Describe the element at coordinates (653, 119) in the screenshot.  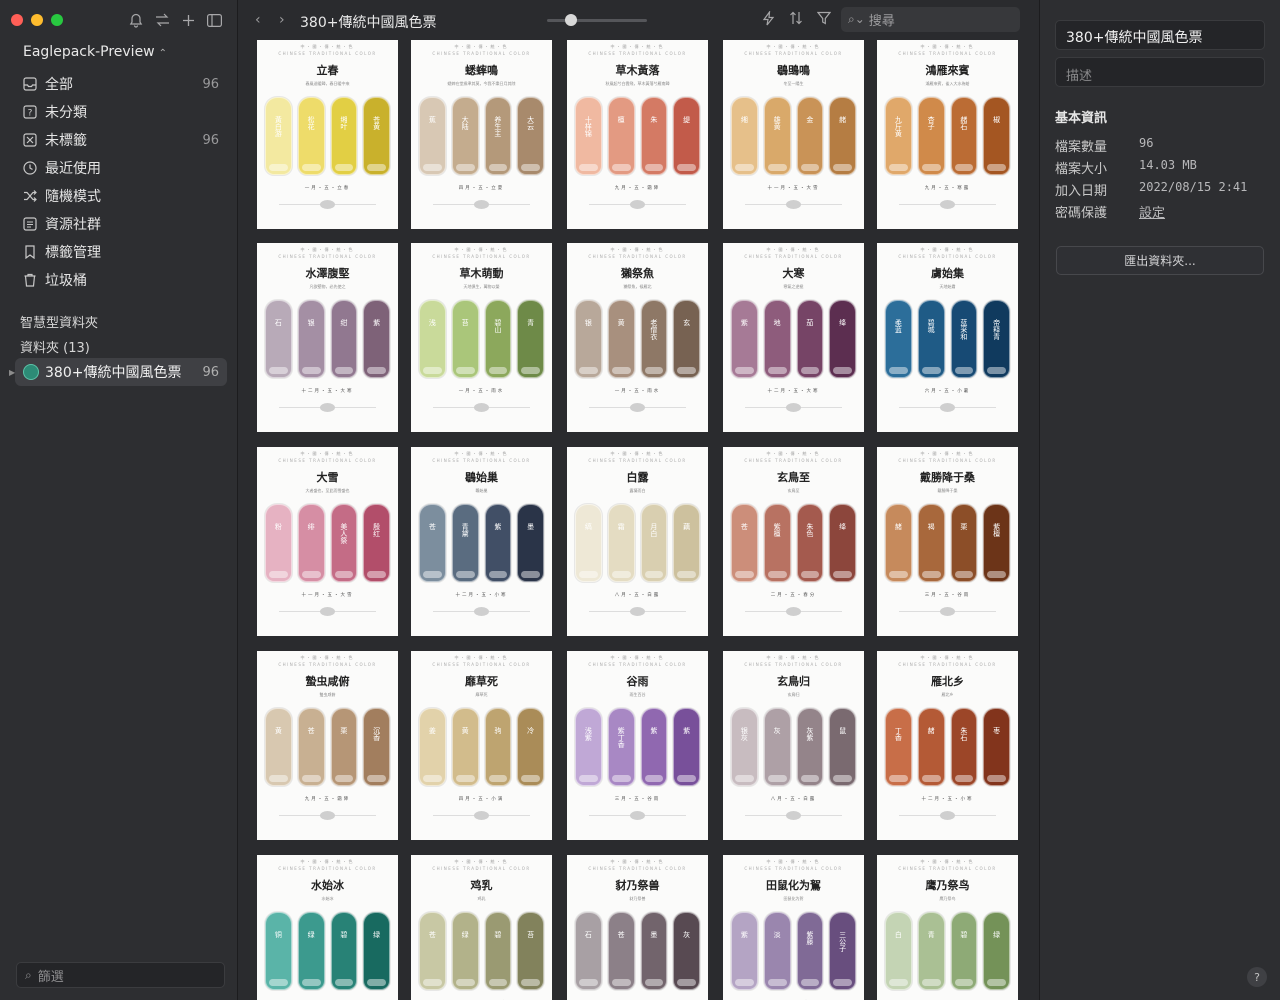
I see `swatch-name: 朱` at that location.